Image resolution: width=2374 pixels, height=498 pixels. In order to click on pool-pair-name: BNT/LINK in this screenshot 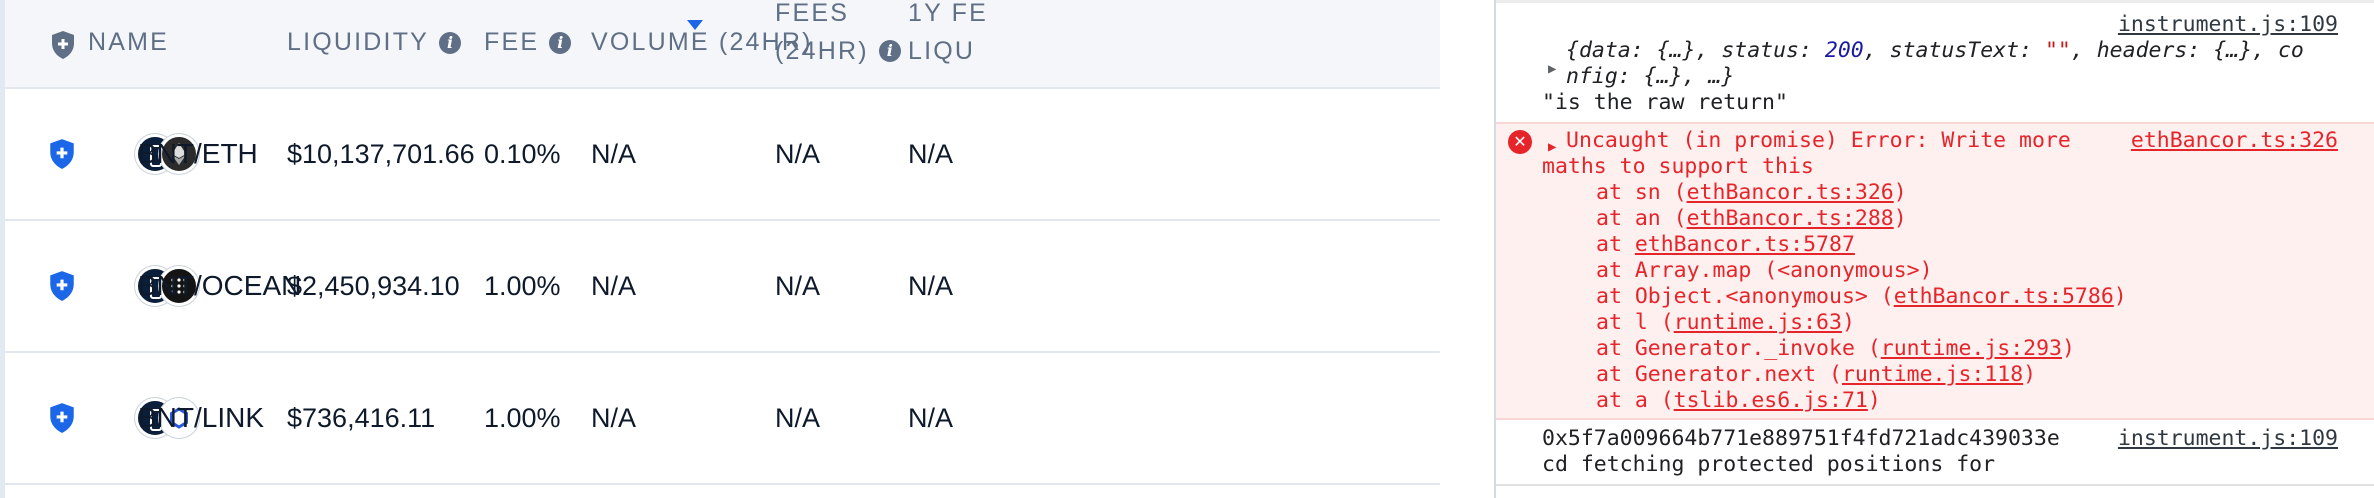, I will do `click(201, 418)`.